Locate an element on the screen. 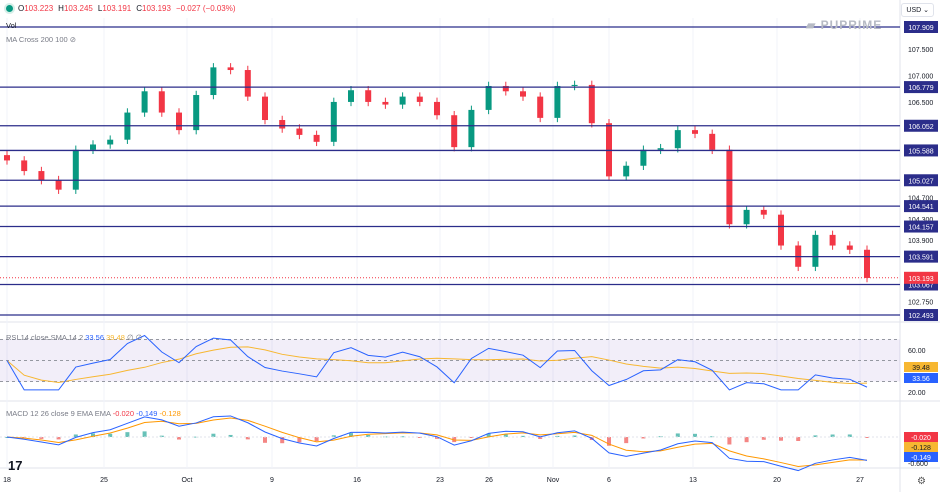 The width and height of the screenshot is (940, 492). price-tick-label: 107.000 is located at coordinates (920, 76).